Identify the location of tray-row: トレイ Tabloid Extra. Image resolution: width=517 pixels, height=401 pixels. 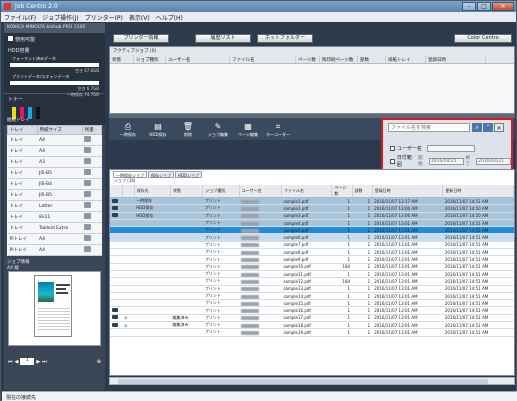
(54, 228).